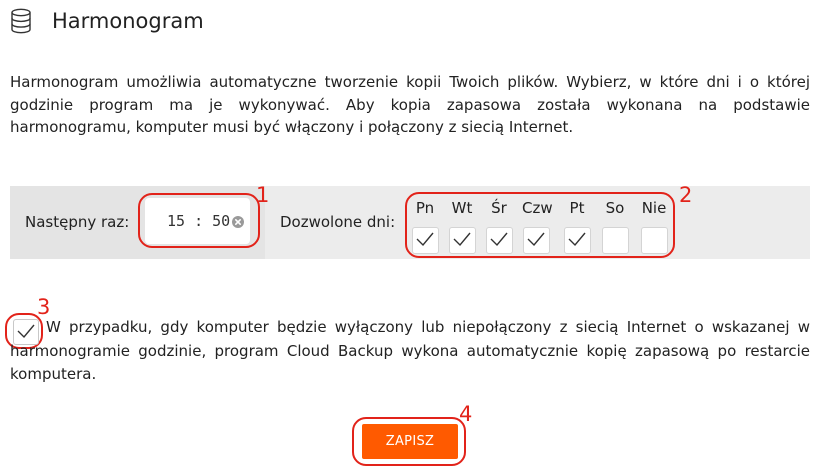  Describe the element at coordinates (686, 195) in the screenshot. I see `annotation-number-2: 2` at that location.